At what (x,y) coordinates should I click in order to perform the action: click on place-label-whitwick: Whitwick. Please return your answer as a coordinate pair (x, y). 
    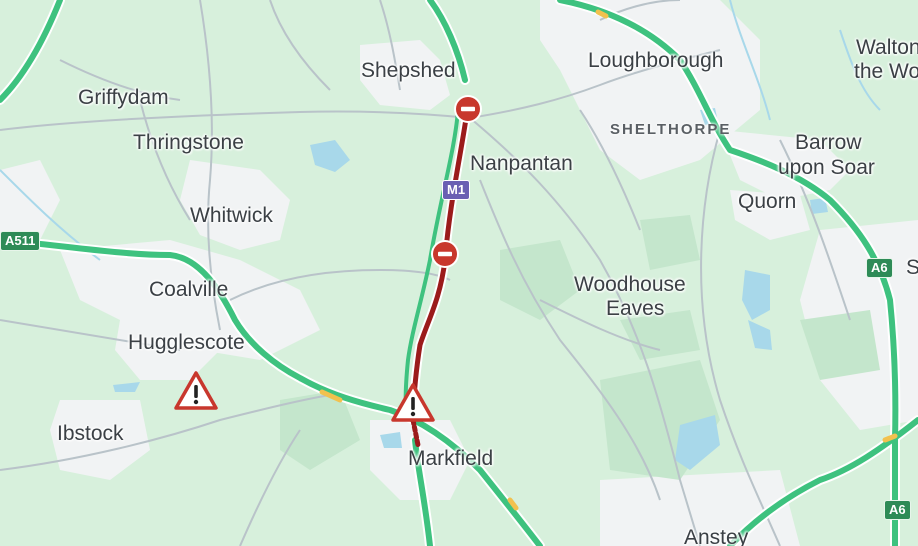
    Looking at the image, I should click on (231, 215).